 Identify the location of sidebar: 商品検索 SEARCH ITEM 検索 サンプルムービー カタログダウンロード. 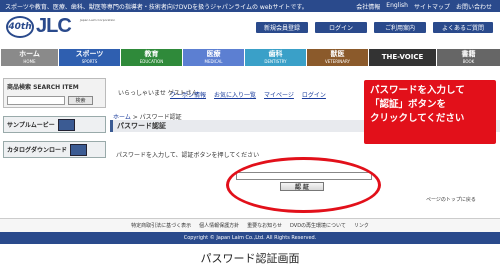
(54, 118).